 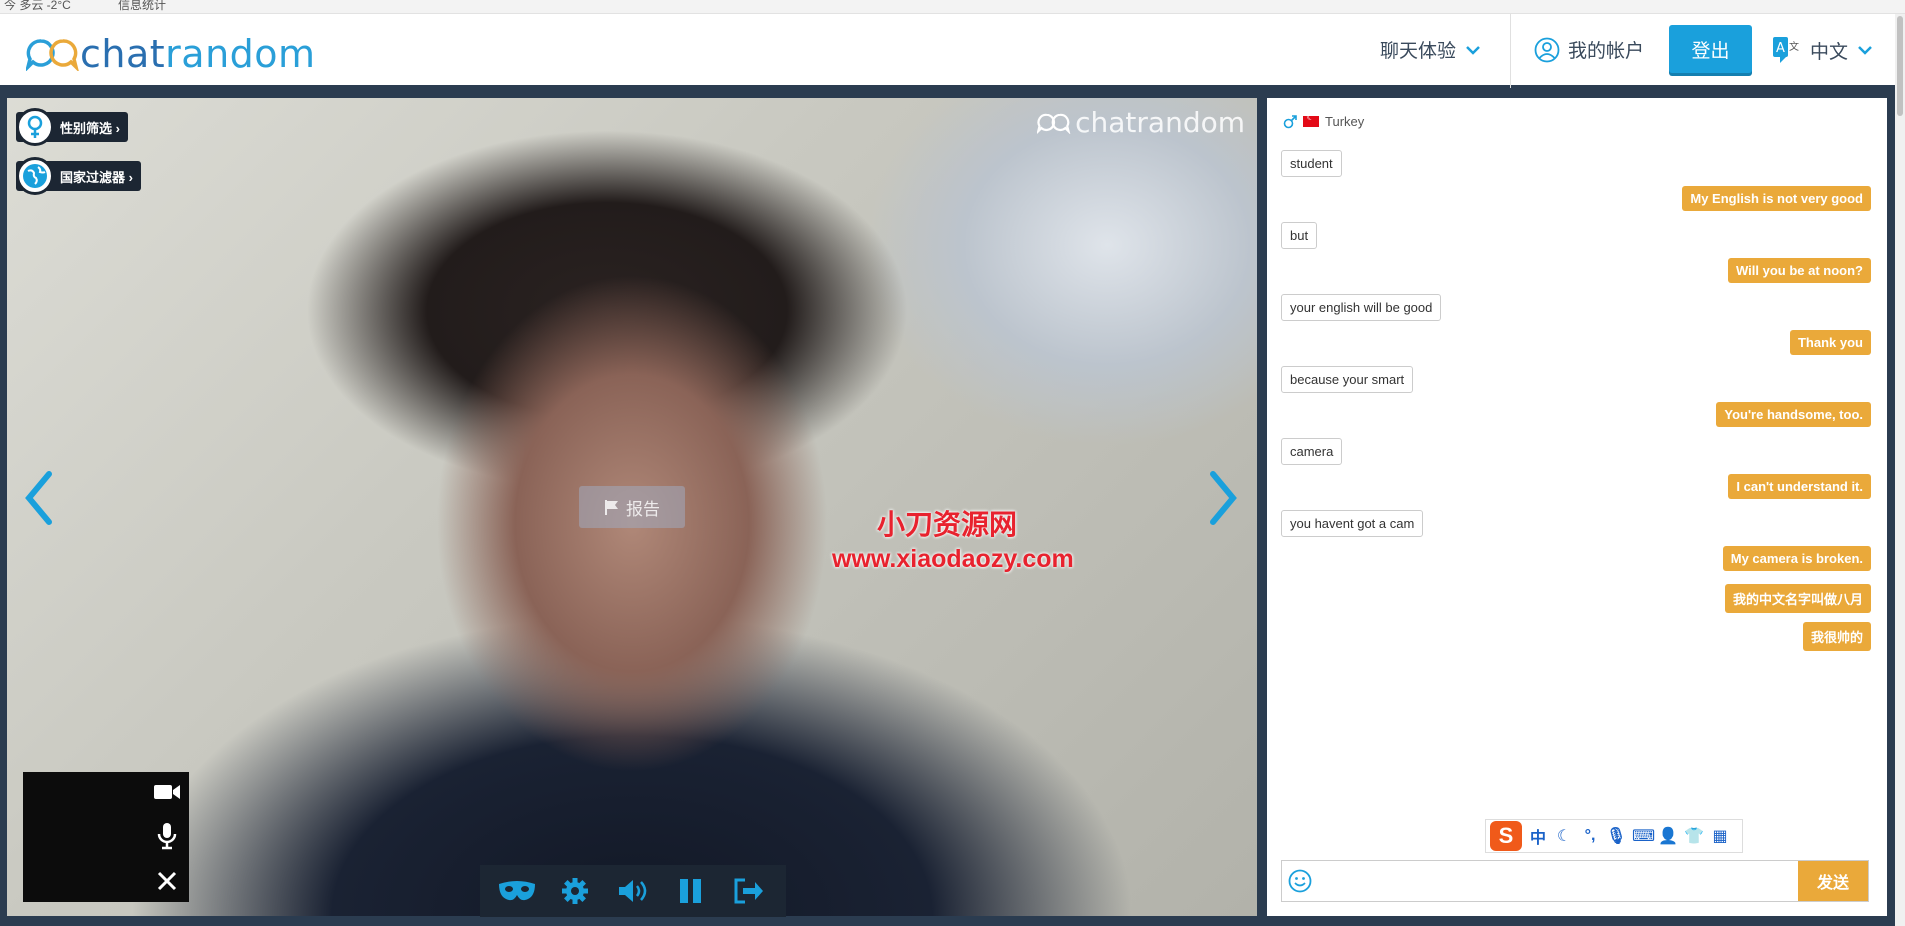 I want to click on message-sent: Thank you, so click(x=1830, y=342).